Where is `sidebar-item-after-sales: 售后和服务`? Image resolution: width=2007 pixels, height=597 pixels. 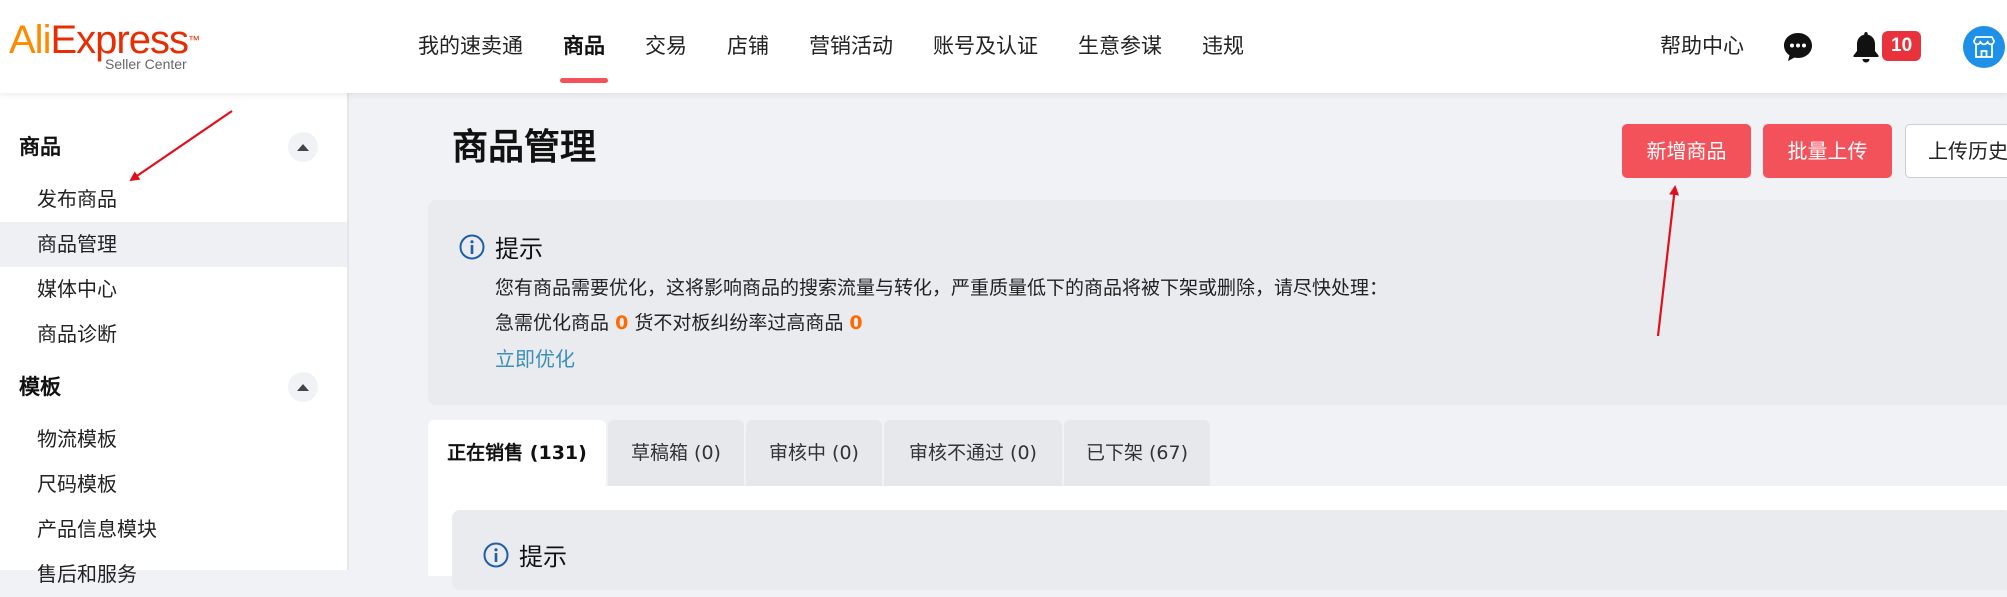
sidebar-item-after-sales: 售后和服务 is located at coordinates (173, 574).